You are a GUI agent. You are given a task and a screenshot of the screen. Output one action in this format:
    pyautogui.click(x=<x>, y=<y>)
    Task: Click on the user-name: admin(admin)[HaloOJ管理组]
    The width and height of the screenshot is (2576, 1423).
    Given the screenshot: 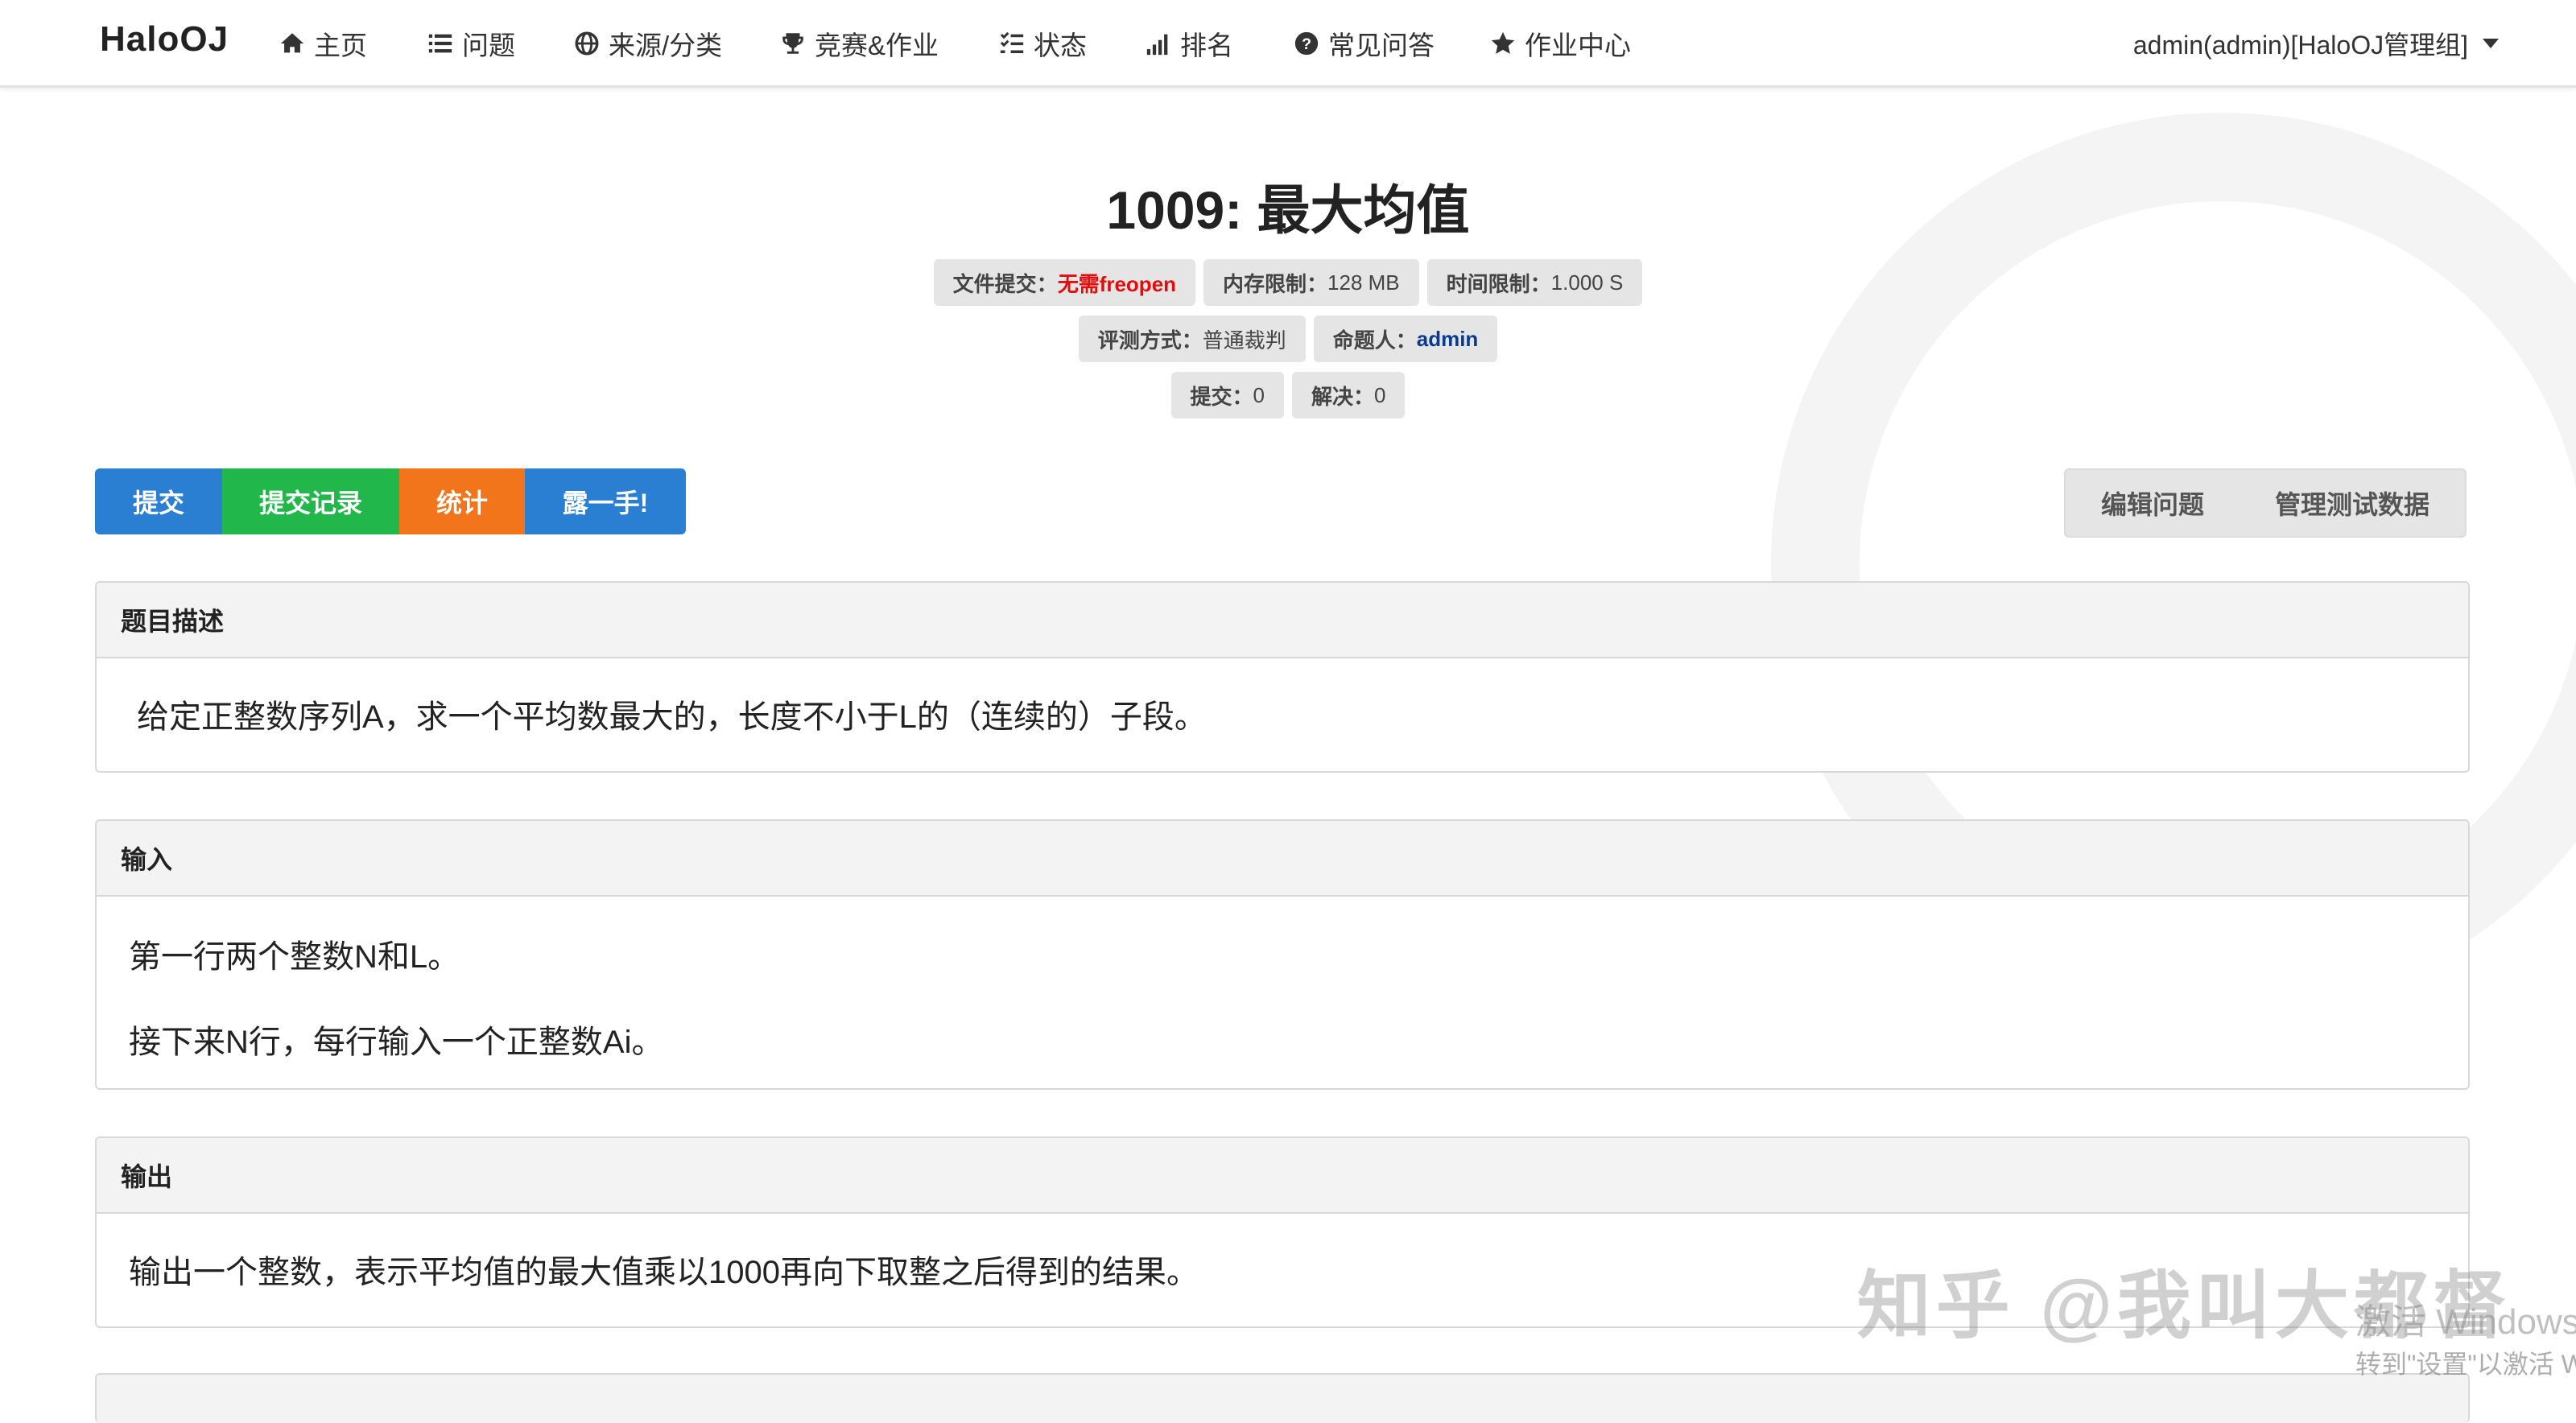 What is the action you would take?
    pyautogui.click(x=2300, y=45)
    